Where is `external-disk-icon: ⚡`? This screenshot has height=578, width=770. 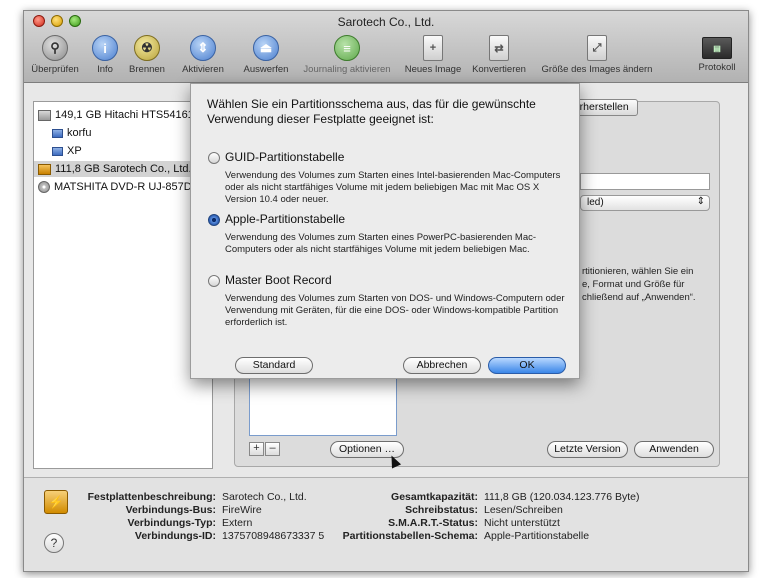 external-disk-icon: ⚡ is located at coordinates (56, 502).